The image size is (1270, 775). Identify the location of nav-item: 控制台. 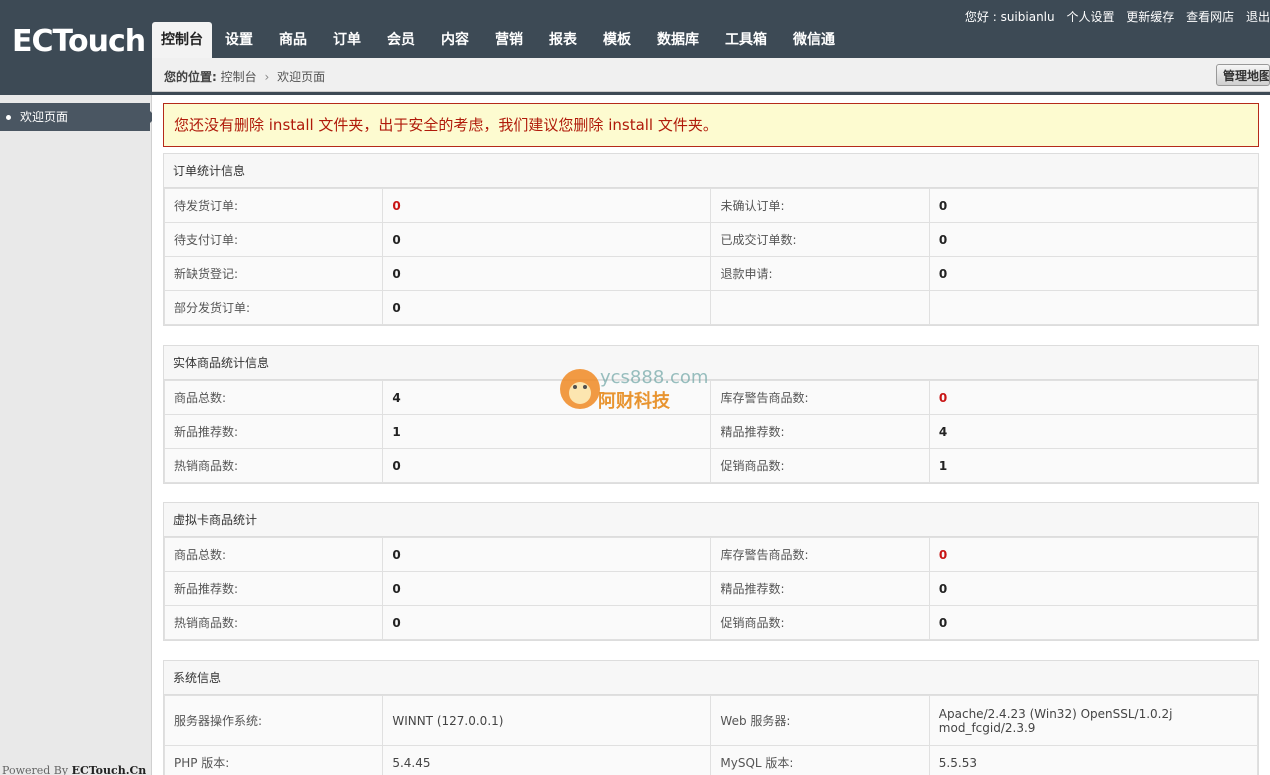
(182, 40).